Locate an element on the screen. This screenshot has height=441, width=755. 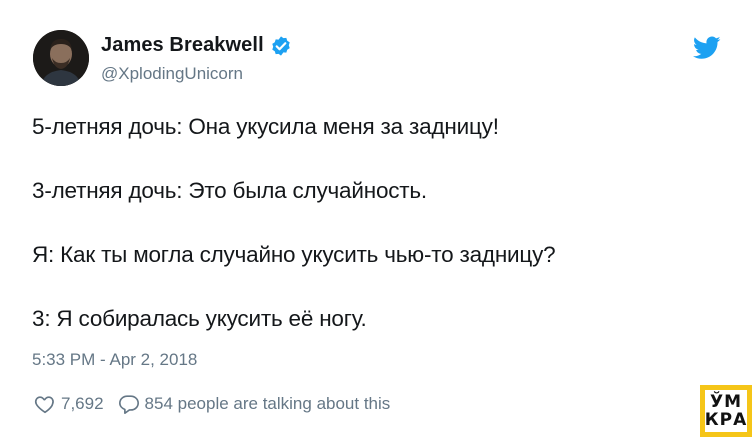
avatar-photo-icon is located at coordinates (61, 58).